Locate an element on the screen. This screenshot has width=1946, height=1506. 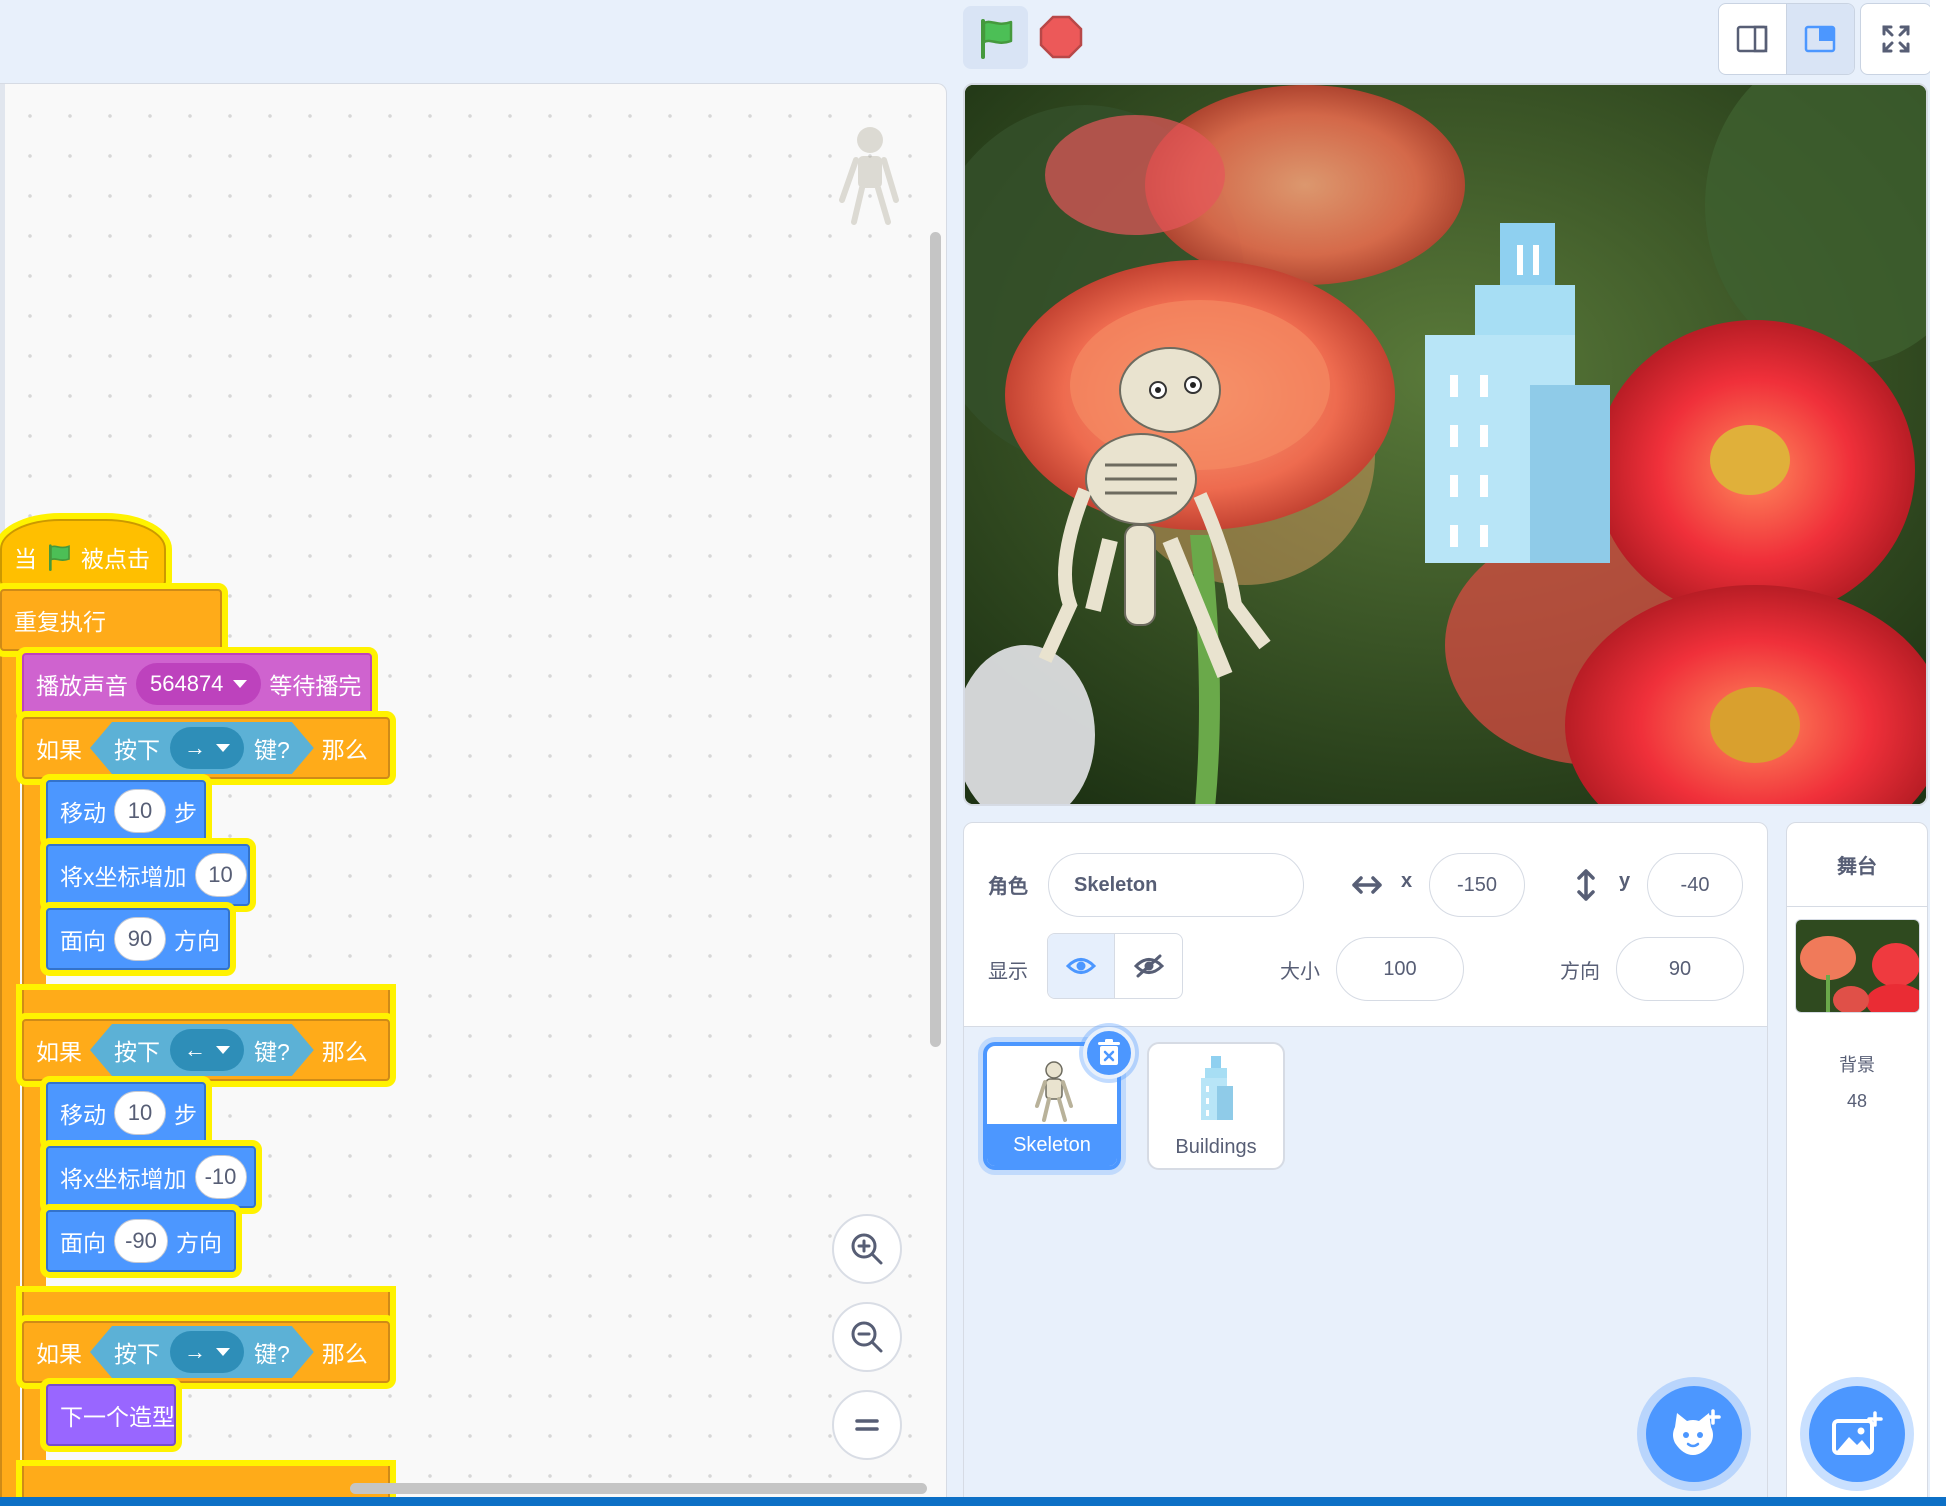
sprite-info-panel: 角色 Skeleton x -150 y -40 显示 大小 100 方向 90 is located at coordinates (1365, 924).